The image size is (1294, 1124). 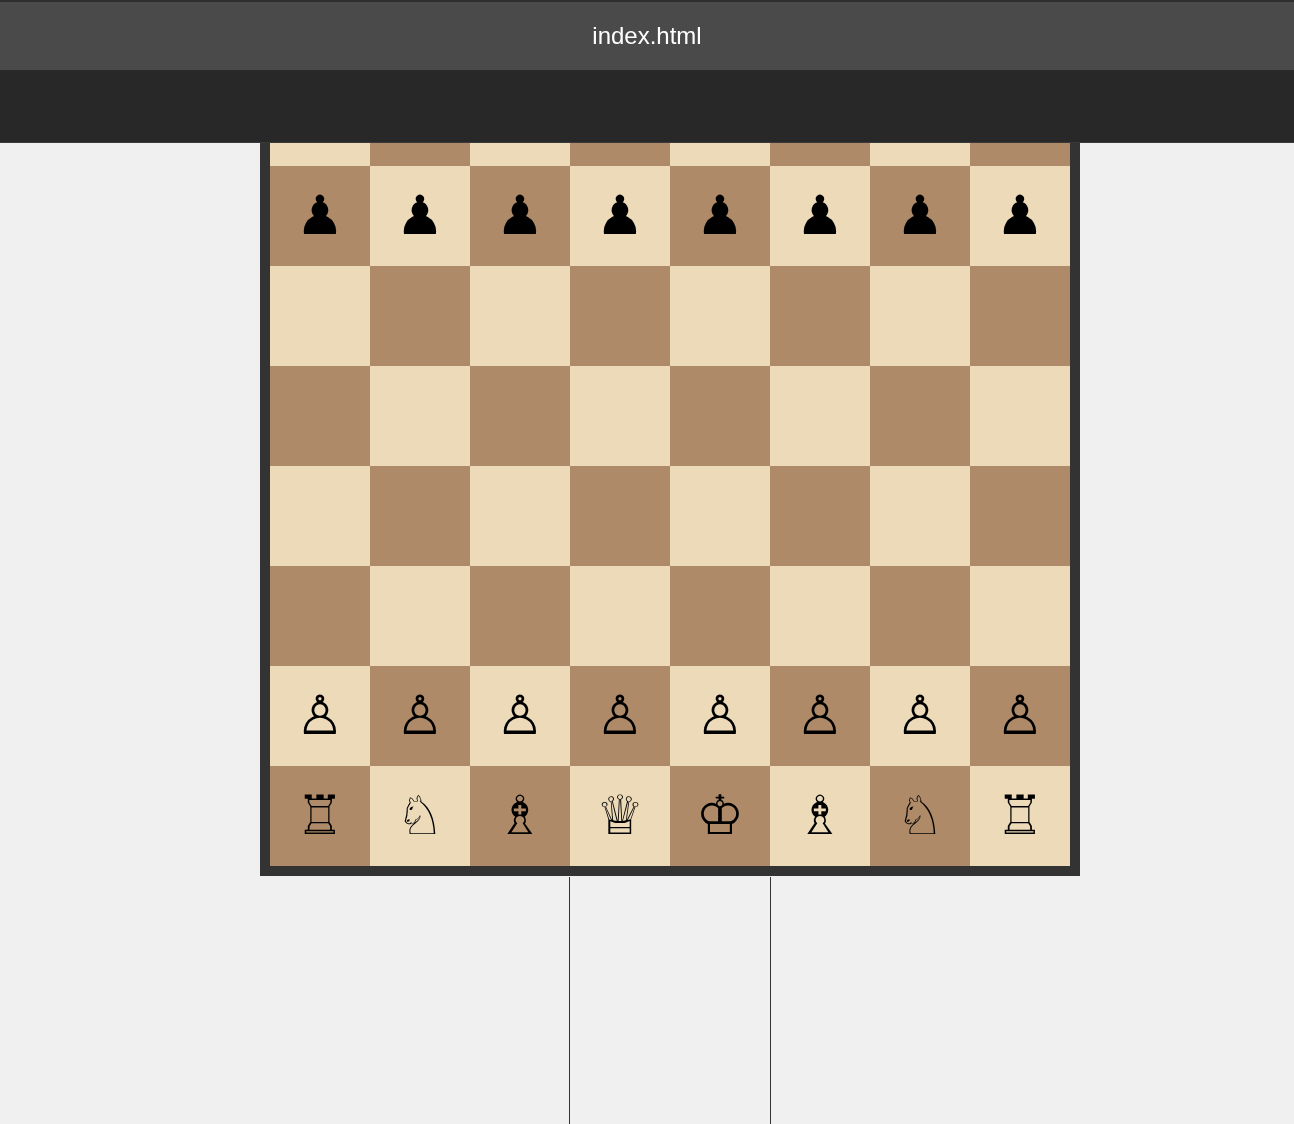 I want to click on board-square: ♔, so click(x=720, y=816).